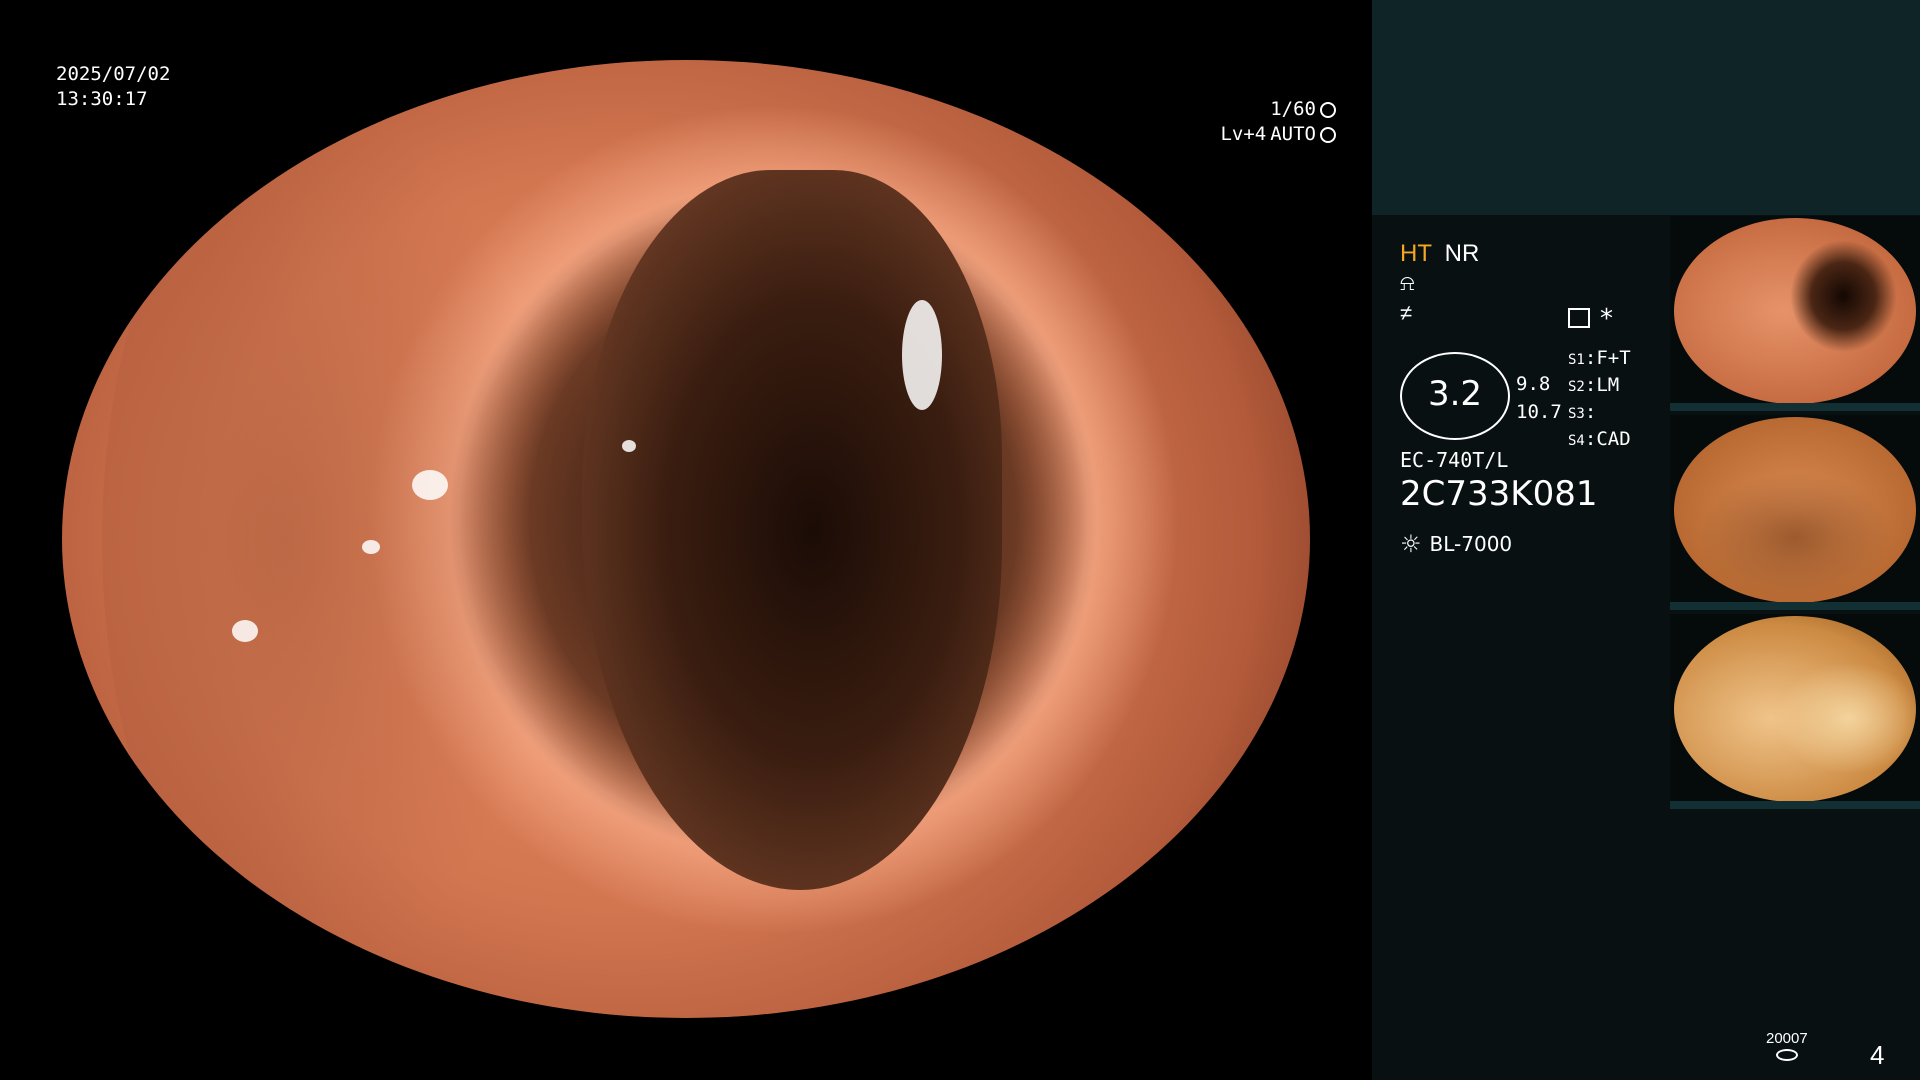  What do you see at coordinates (1471, 544) in the screenshot?
I see `light-source-label: BL-7000` at bounding box center [1471, 544].